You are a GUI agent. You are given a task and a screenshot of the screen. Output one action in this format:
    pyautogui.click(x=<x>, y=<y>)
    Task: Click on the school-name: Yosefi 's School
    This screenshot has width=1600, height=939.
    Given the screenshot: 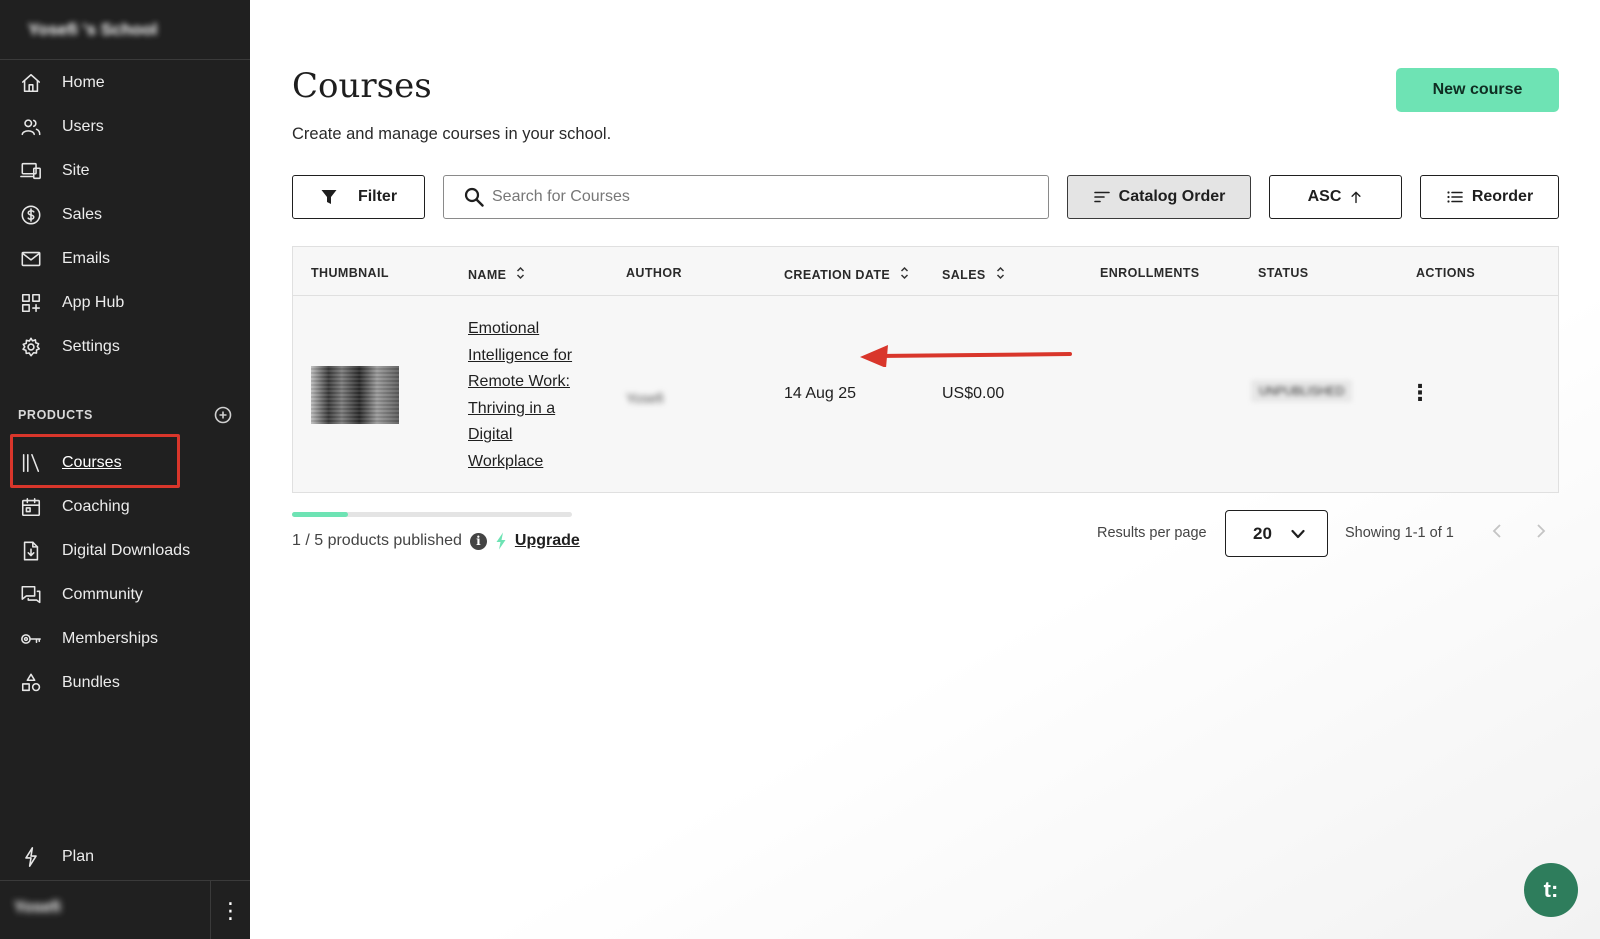 What is the action you would take?
    pyautogui.click(x=92, y=30)
    